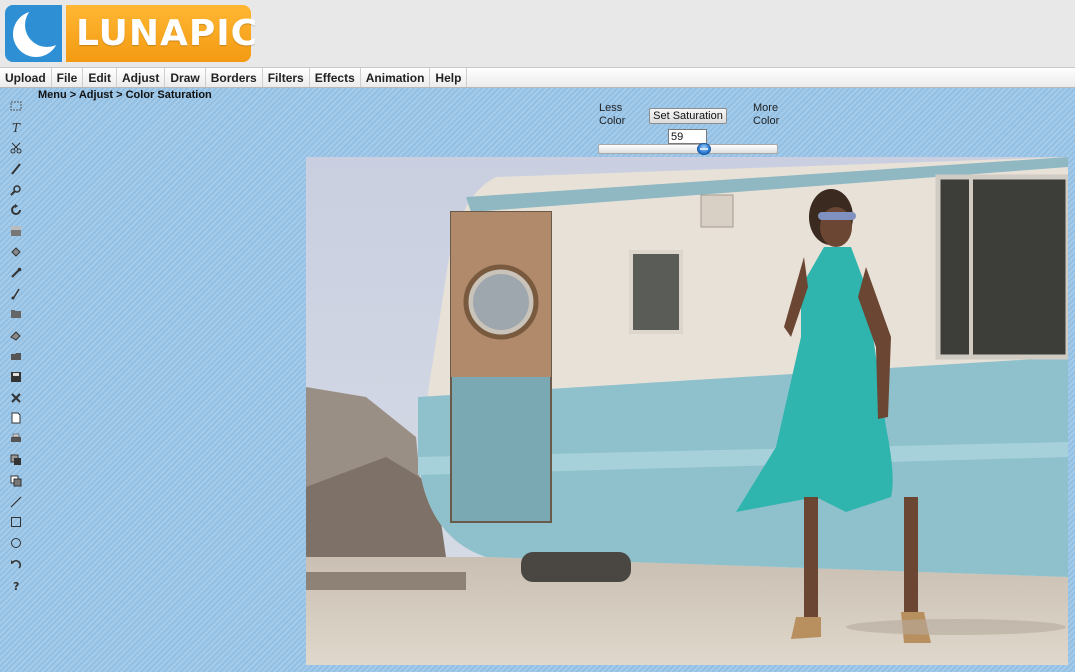 Image resolution: width=1075 pixels, height=672 pixels. What do you see at coordinates (185, 77) in the screenshot?
I see `menu-draw: Draw` at bounding box center [185, 77].